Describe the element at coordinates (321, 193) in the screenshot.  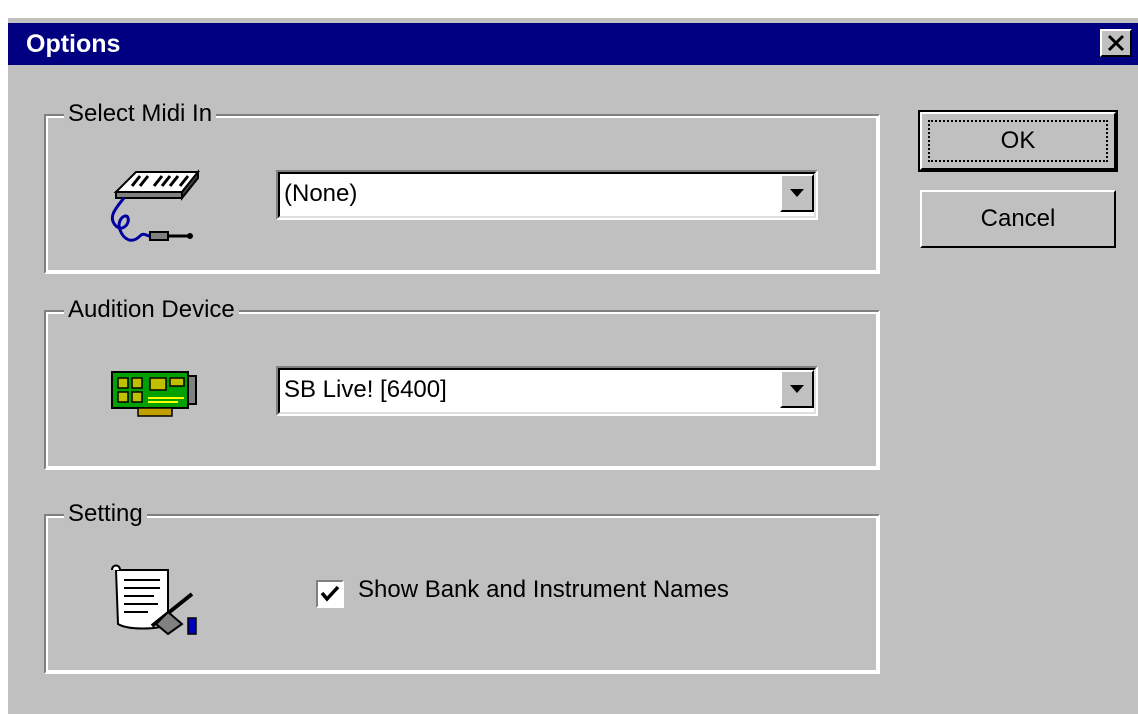
I see `midi-in-selected: (None)` at that location.